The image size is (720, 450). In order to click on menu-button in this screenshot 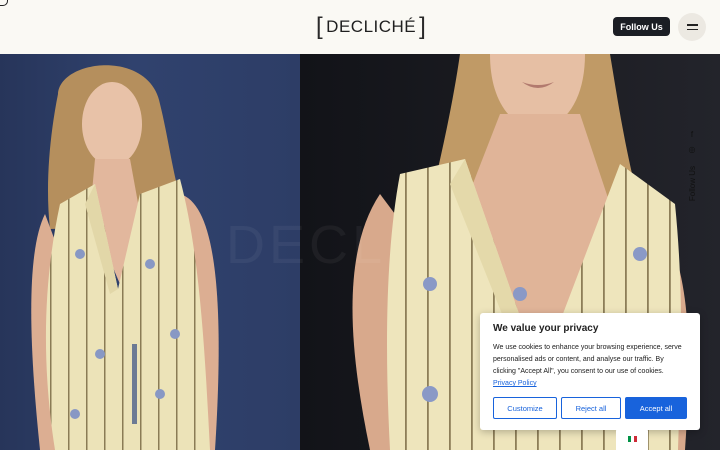, I will do `click(692, 27)`.